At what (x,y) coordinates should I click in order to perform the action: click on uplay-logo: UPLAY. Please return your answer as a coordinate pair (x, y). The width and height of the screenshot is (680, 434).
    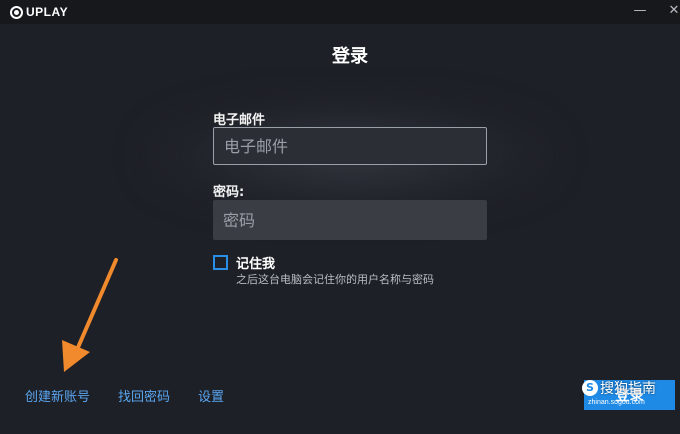
    Looking at the image, I should click on (39, 12).